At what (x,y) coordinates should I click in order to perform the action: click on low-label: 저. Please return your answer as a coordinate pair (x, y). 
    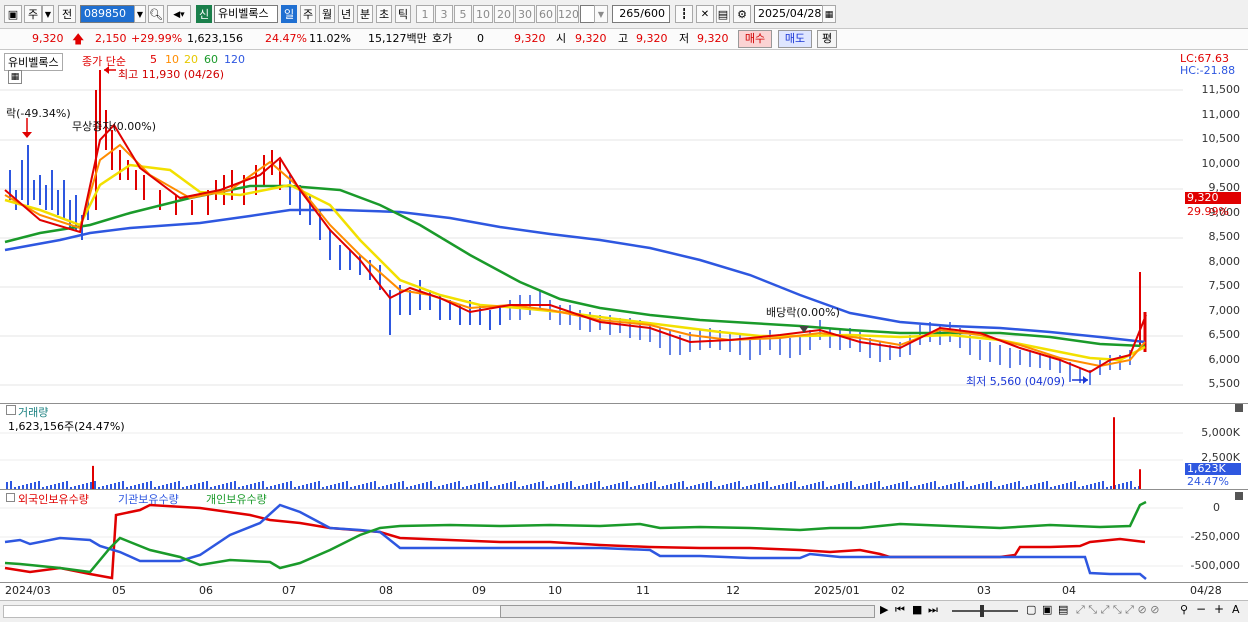
    Looking at the image, I should click on (684, 38).